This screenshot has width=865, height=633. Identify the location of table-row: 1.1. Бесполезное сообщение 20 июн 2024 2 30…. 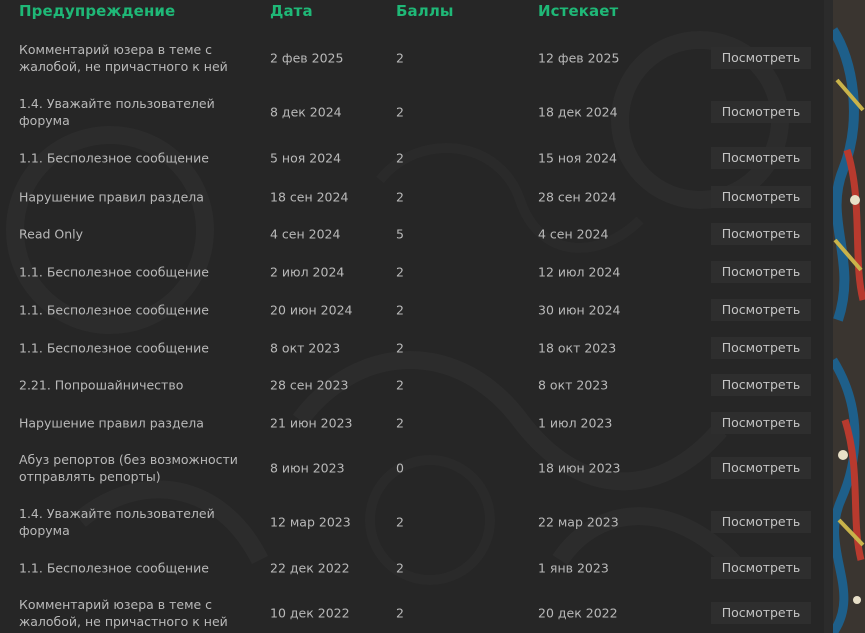
(412, 310).